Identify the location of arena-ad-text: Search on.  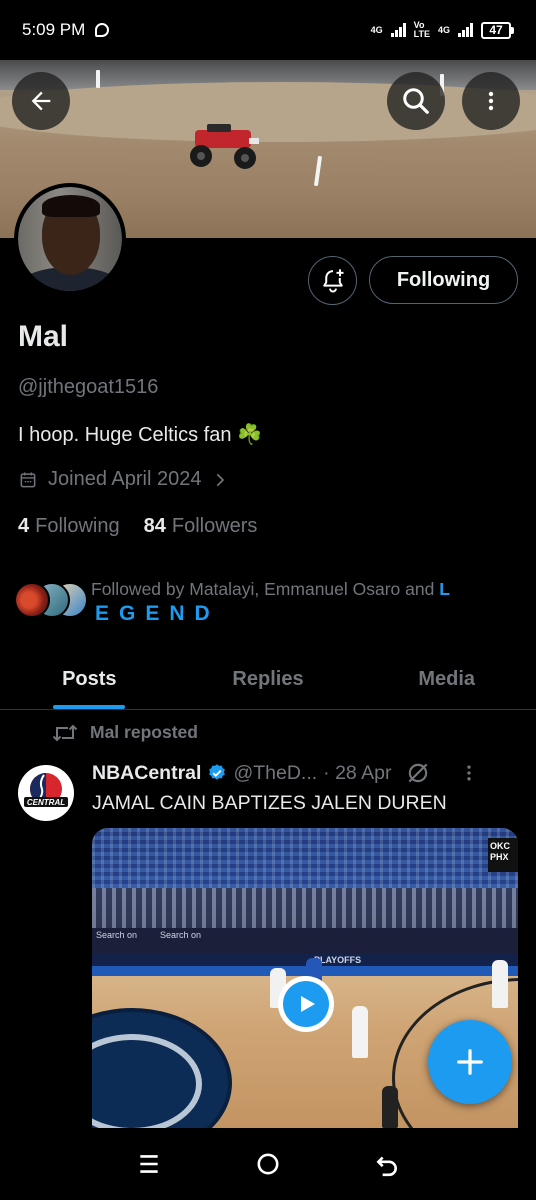
(117, 935).